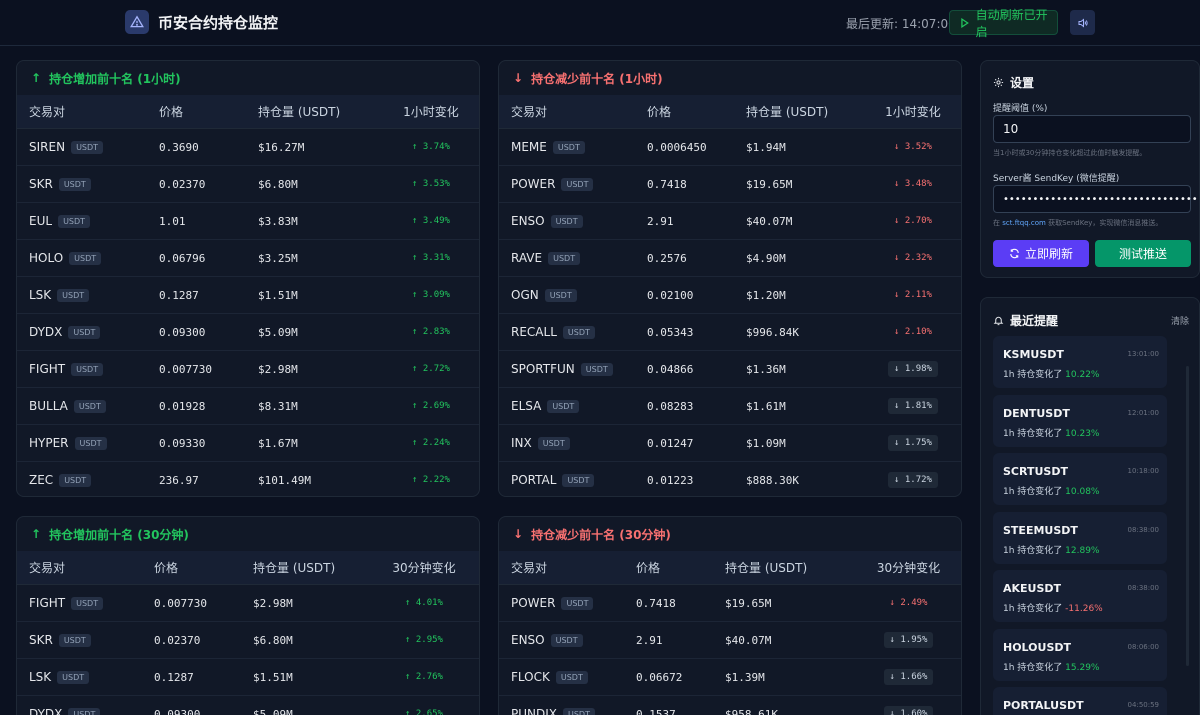 This screenshot has height=715, width=1200. Describe the element at coordinates (1143, 705) in the screenshot. I see `alert-time: 04:50:59` at that location.